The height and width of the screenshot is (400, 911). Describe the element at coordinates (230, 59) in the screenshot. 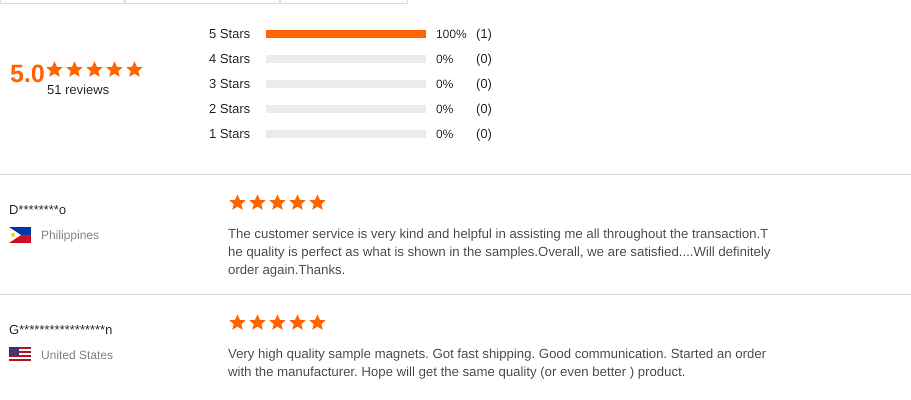

I see `star-label: 4 Stars` at that location.